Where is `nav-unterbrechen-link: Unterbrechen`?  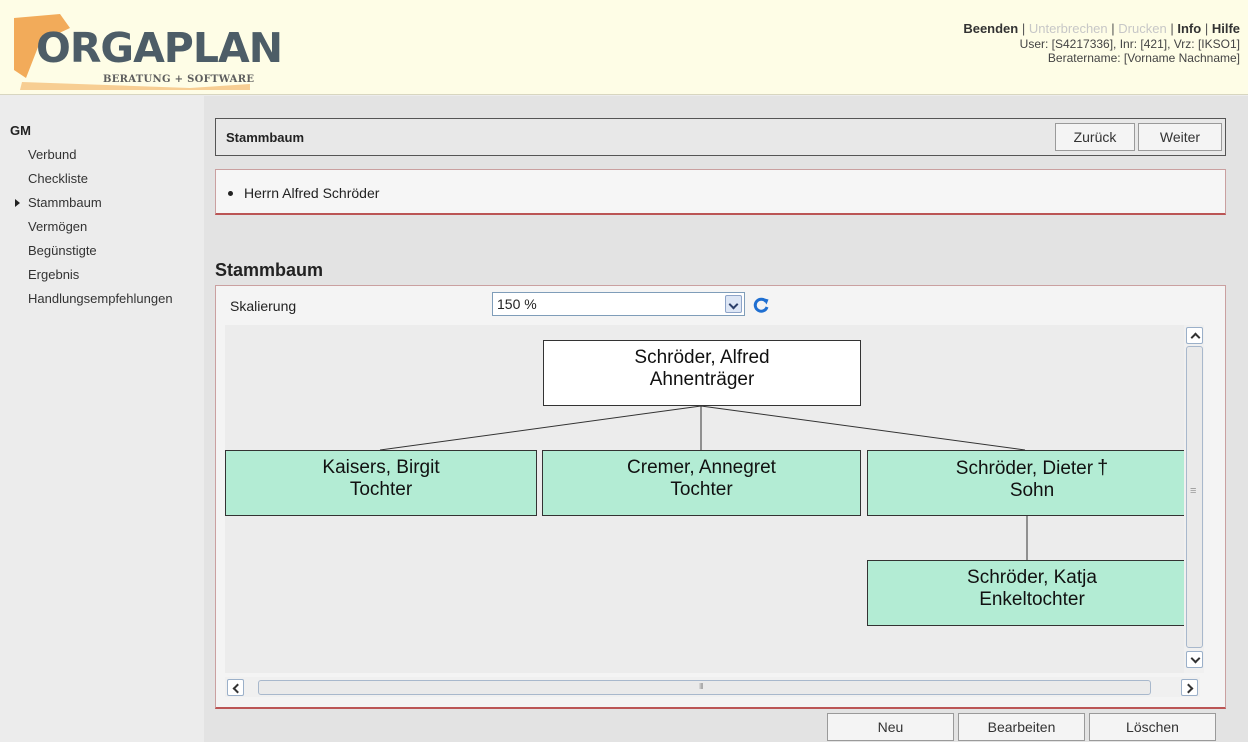 nav-unterbrechen-link: Unterbrechen is located at coordinates (1068, 28).